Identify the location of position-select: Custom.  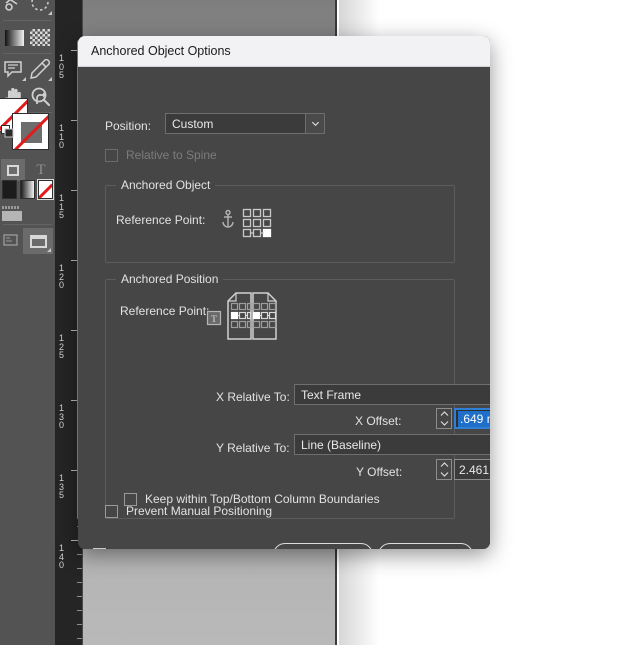
(245, 123).